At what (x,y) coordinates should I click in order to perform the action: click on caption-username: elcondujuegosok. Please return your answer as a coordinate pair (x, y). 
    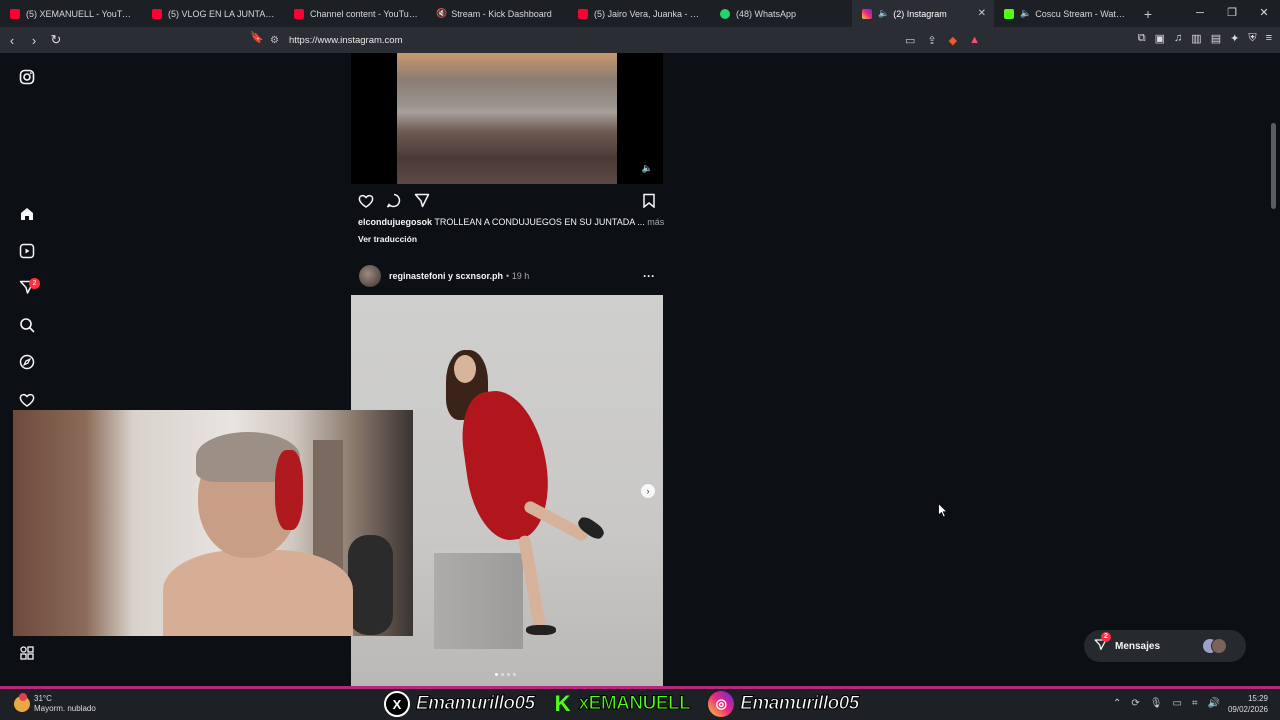
    Looking at the image, I should click on (395, 222).